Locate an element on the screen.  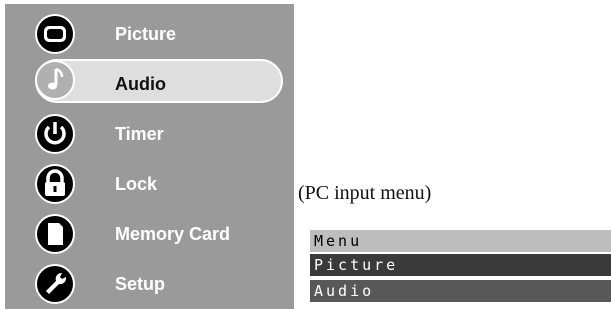
tv-screen-icon is located at coordinates (55, 34).